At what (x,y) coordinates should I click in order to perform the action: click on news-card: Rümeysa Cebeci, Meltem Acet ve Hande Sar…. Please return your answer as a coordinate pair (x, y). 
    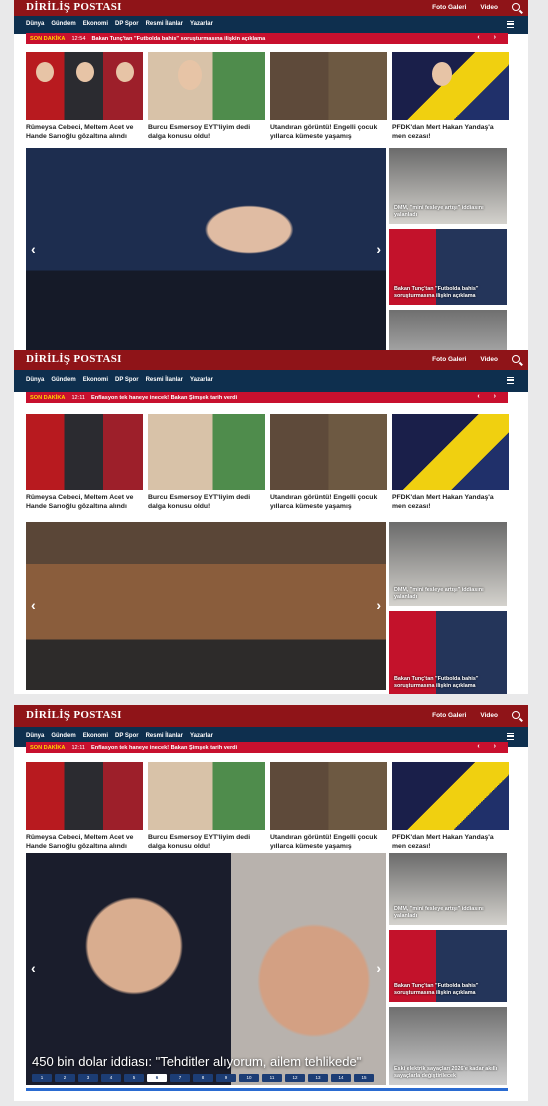
    Looking at the image, I should click on (84, 463).